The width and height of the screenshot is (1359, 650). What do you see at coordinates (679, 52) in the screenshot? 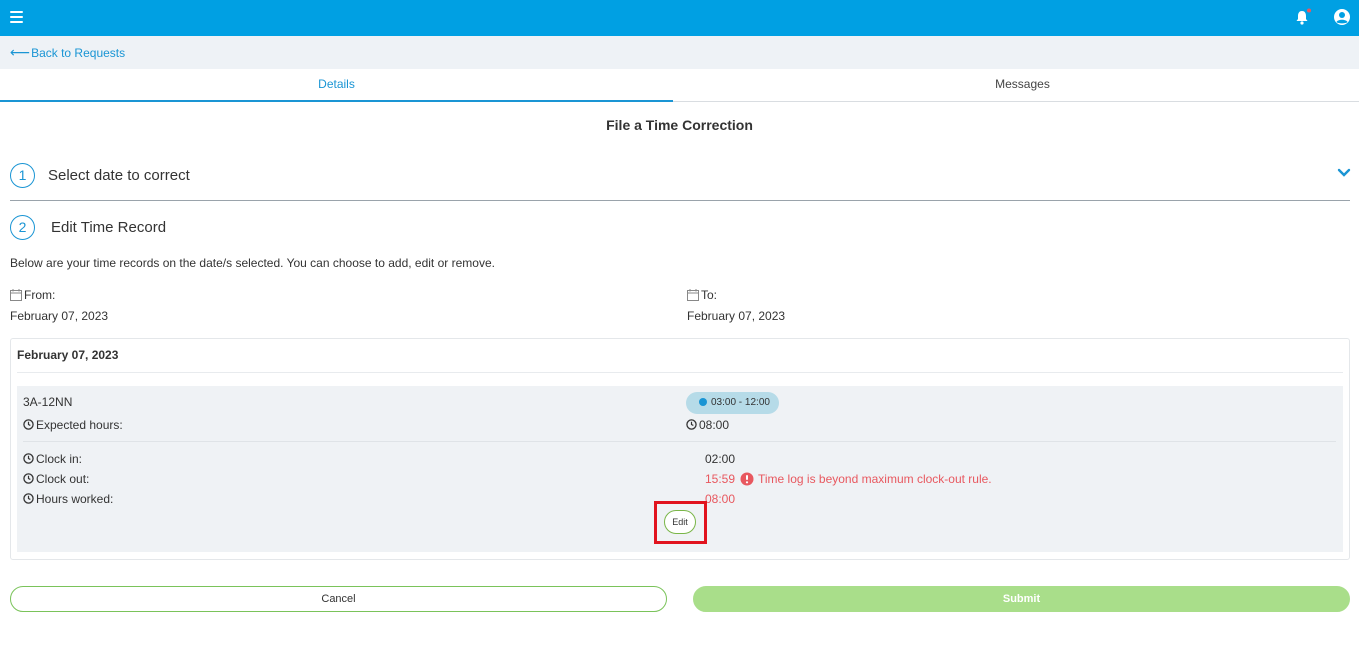
I see `breadcrumb-bar` at bounding box center [679, 52].